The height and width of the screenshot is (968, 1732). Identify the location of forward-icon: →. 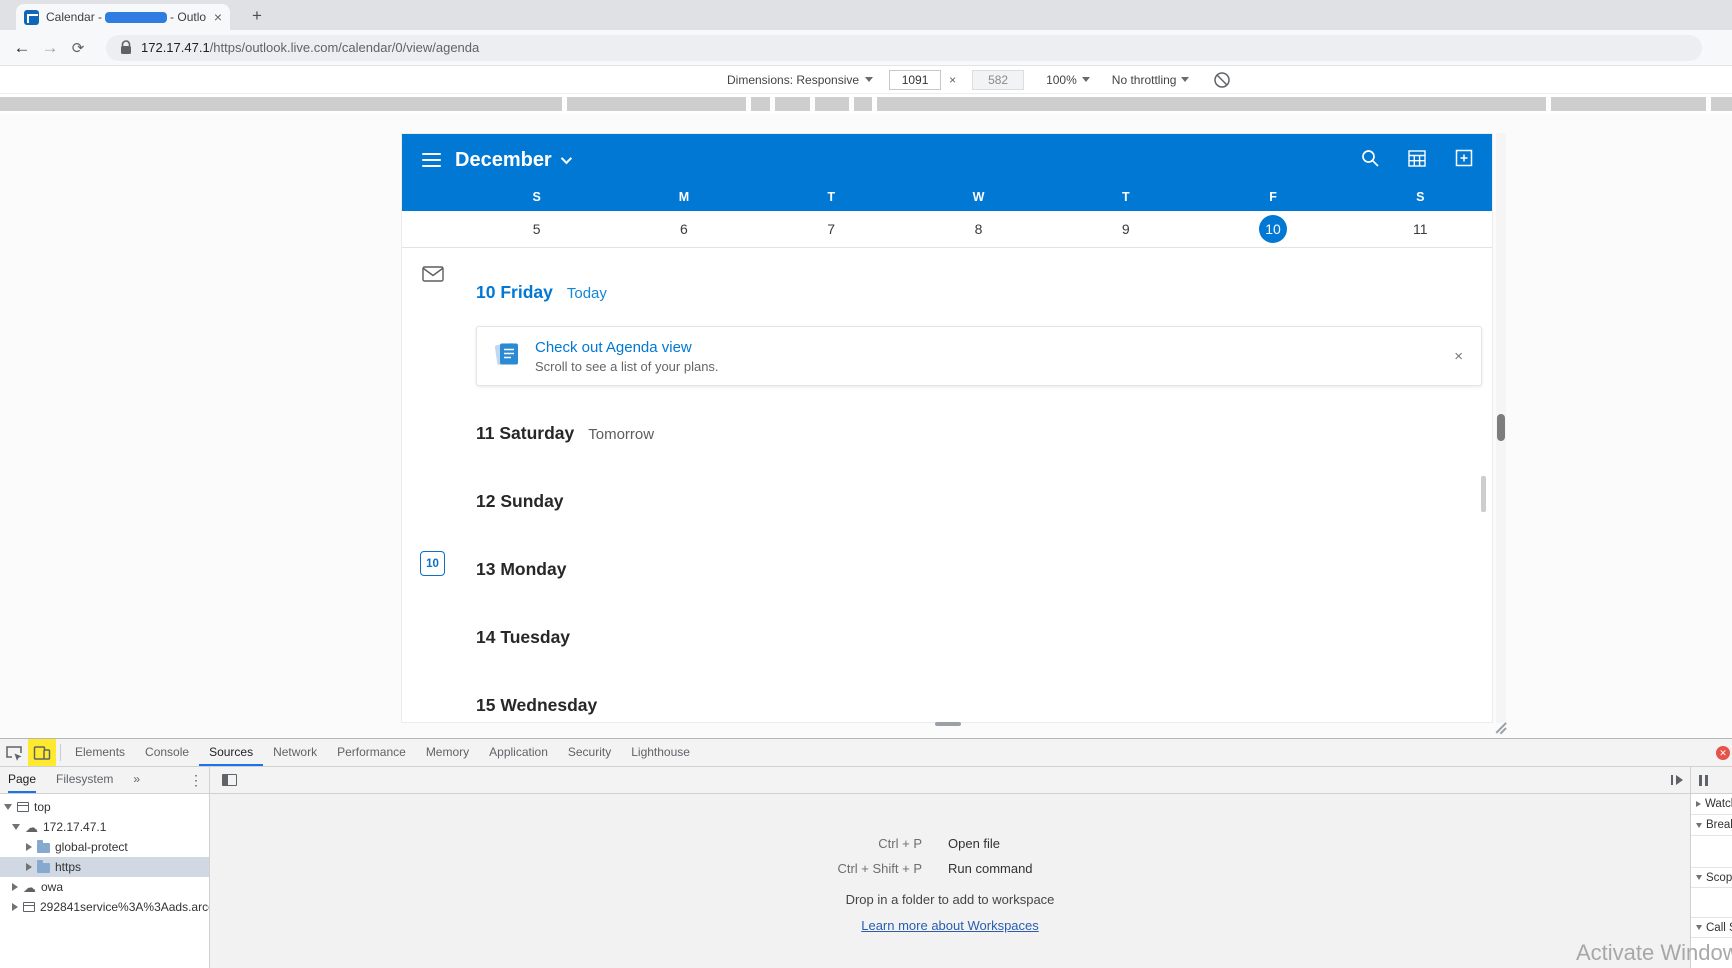
(50, 48).